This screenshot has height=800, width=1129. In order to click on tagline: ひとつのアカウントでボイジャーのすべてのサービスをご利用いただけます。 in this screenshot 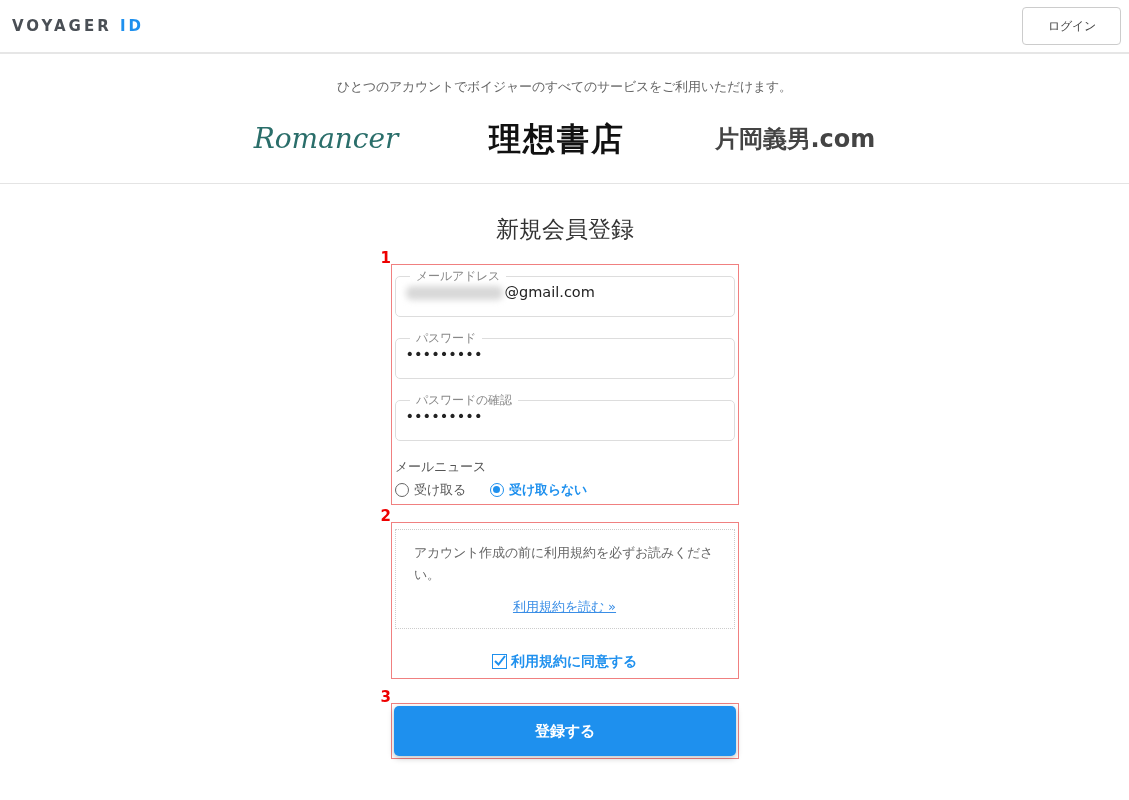, I will do `click(564, 87)`.